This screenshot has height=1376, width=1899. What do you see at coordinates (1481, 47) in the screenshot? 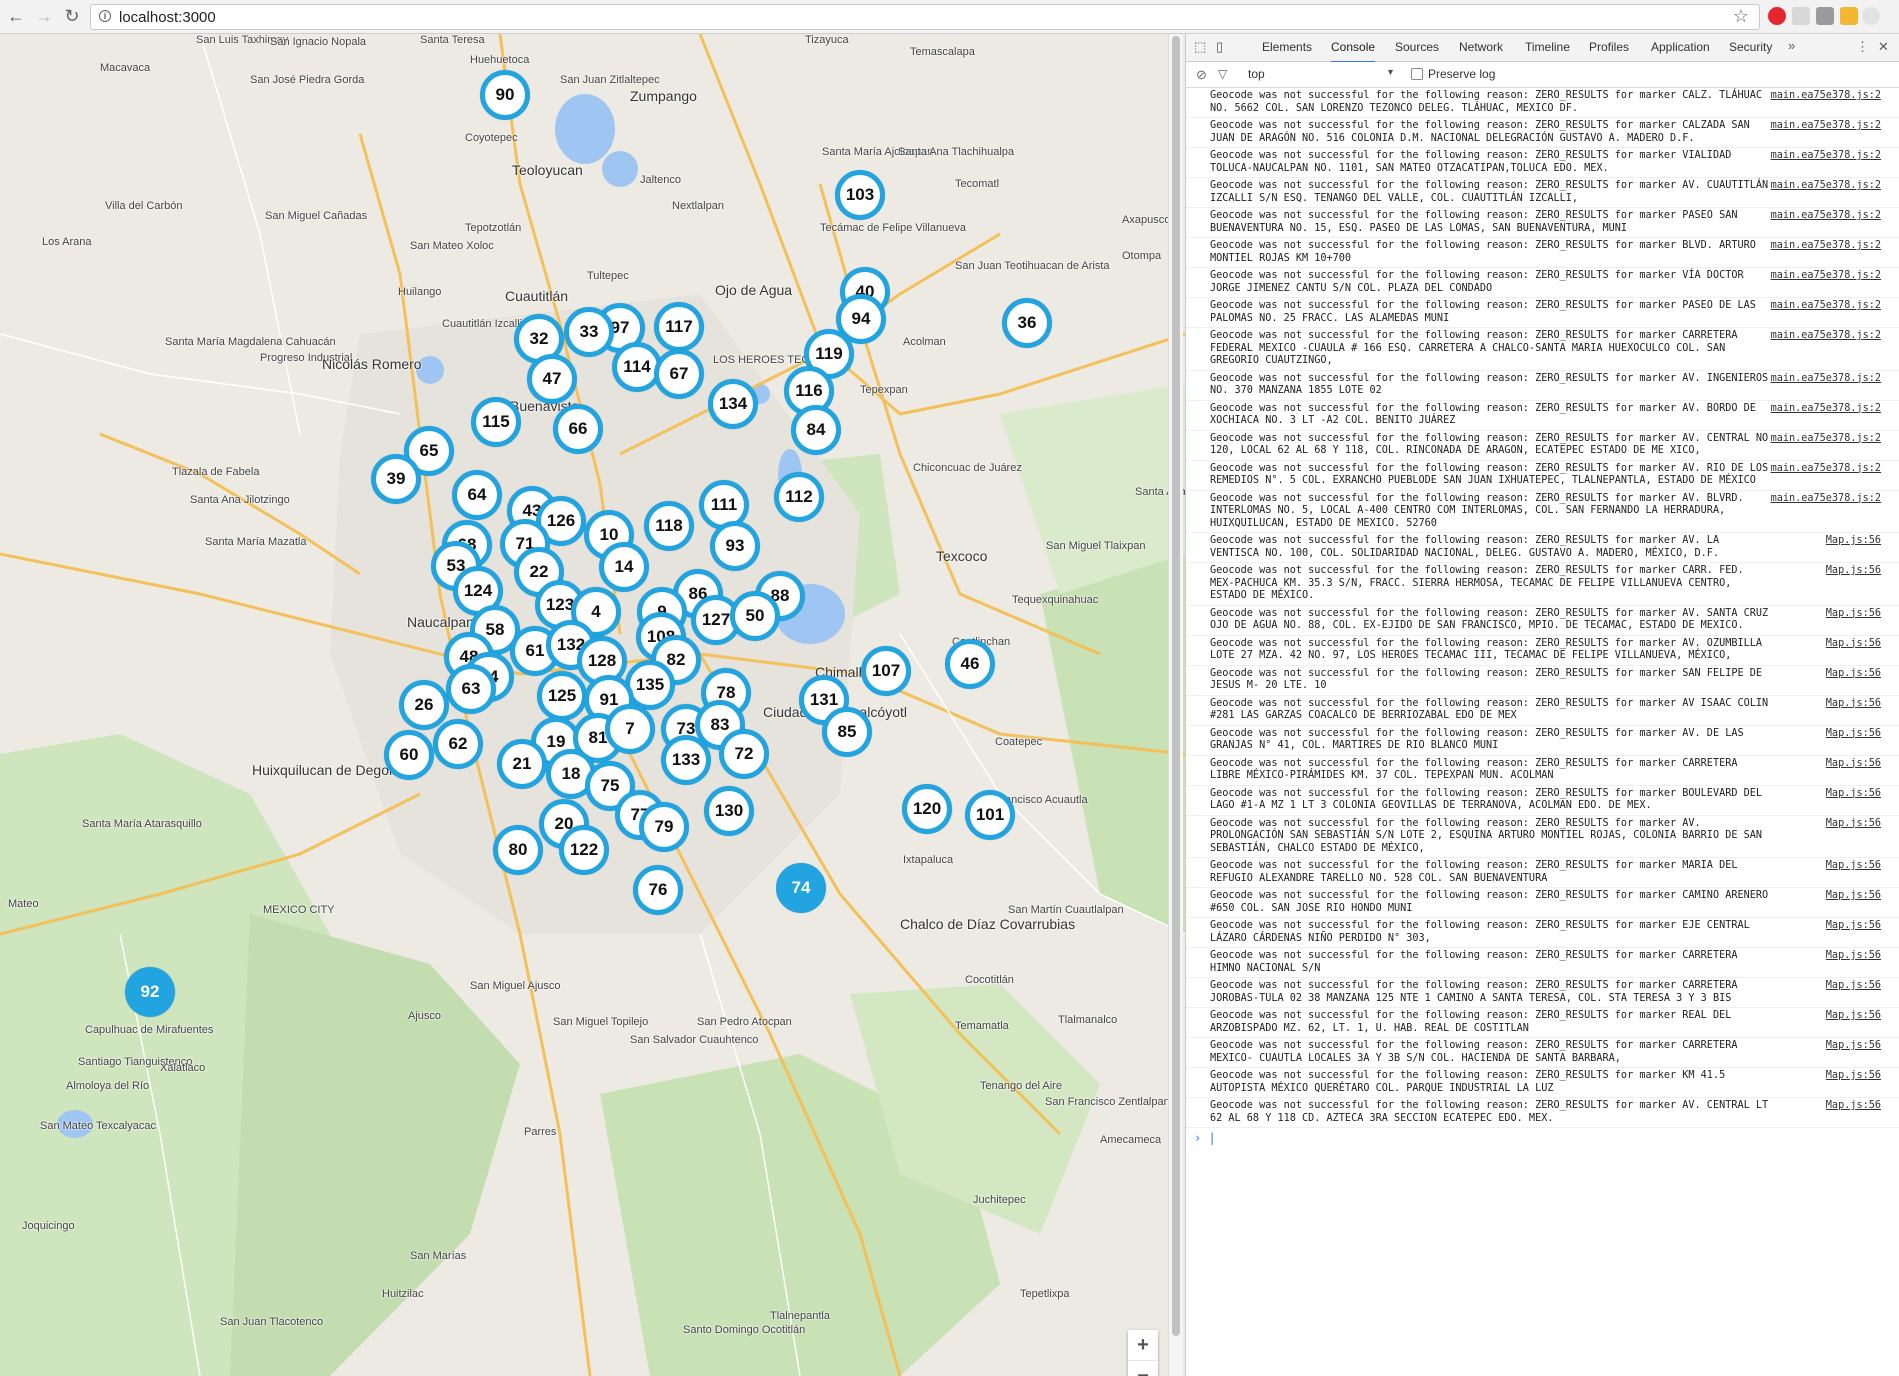
I see `tab-network: Network` at bounding box center [1481, 47].